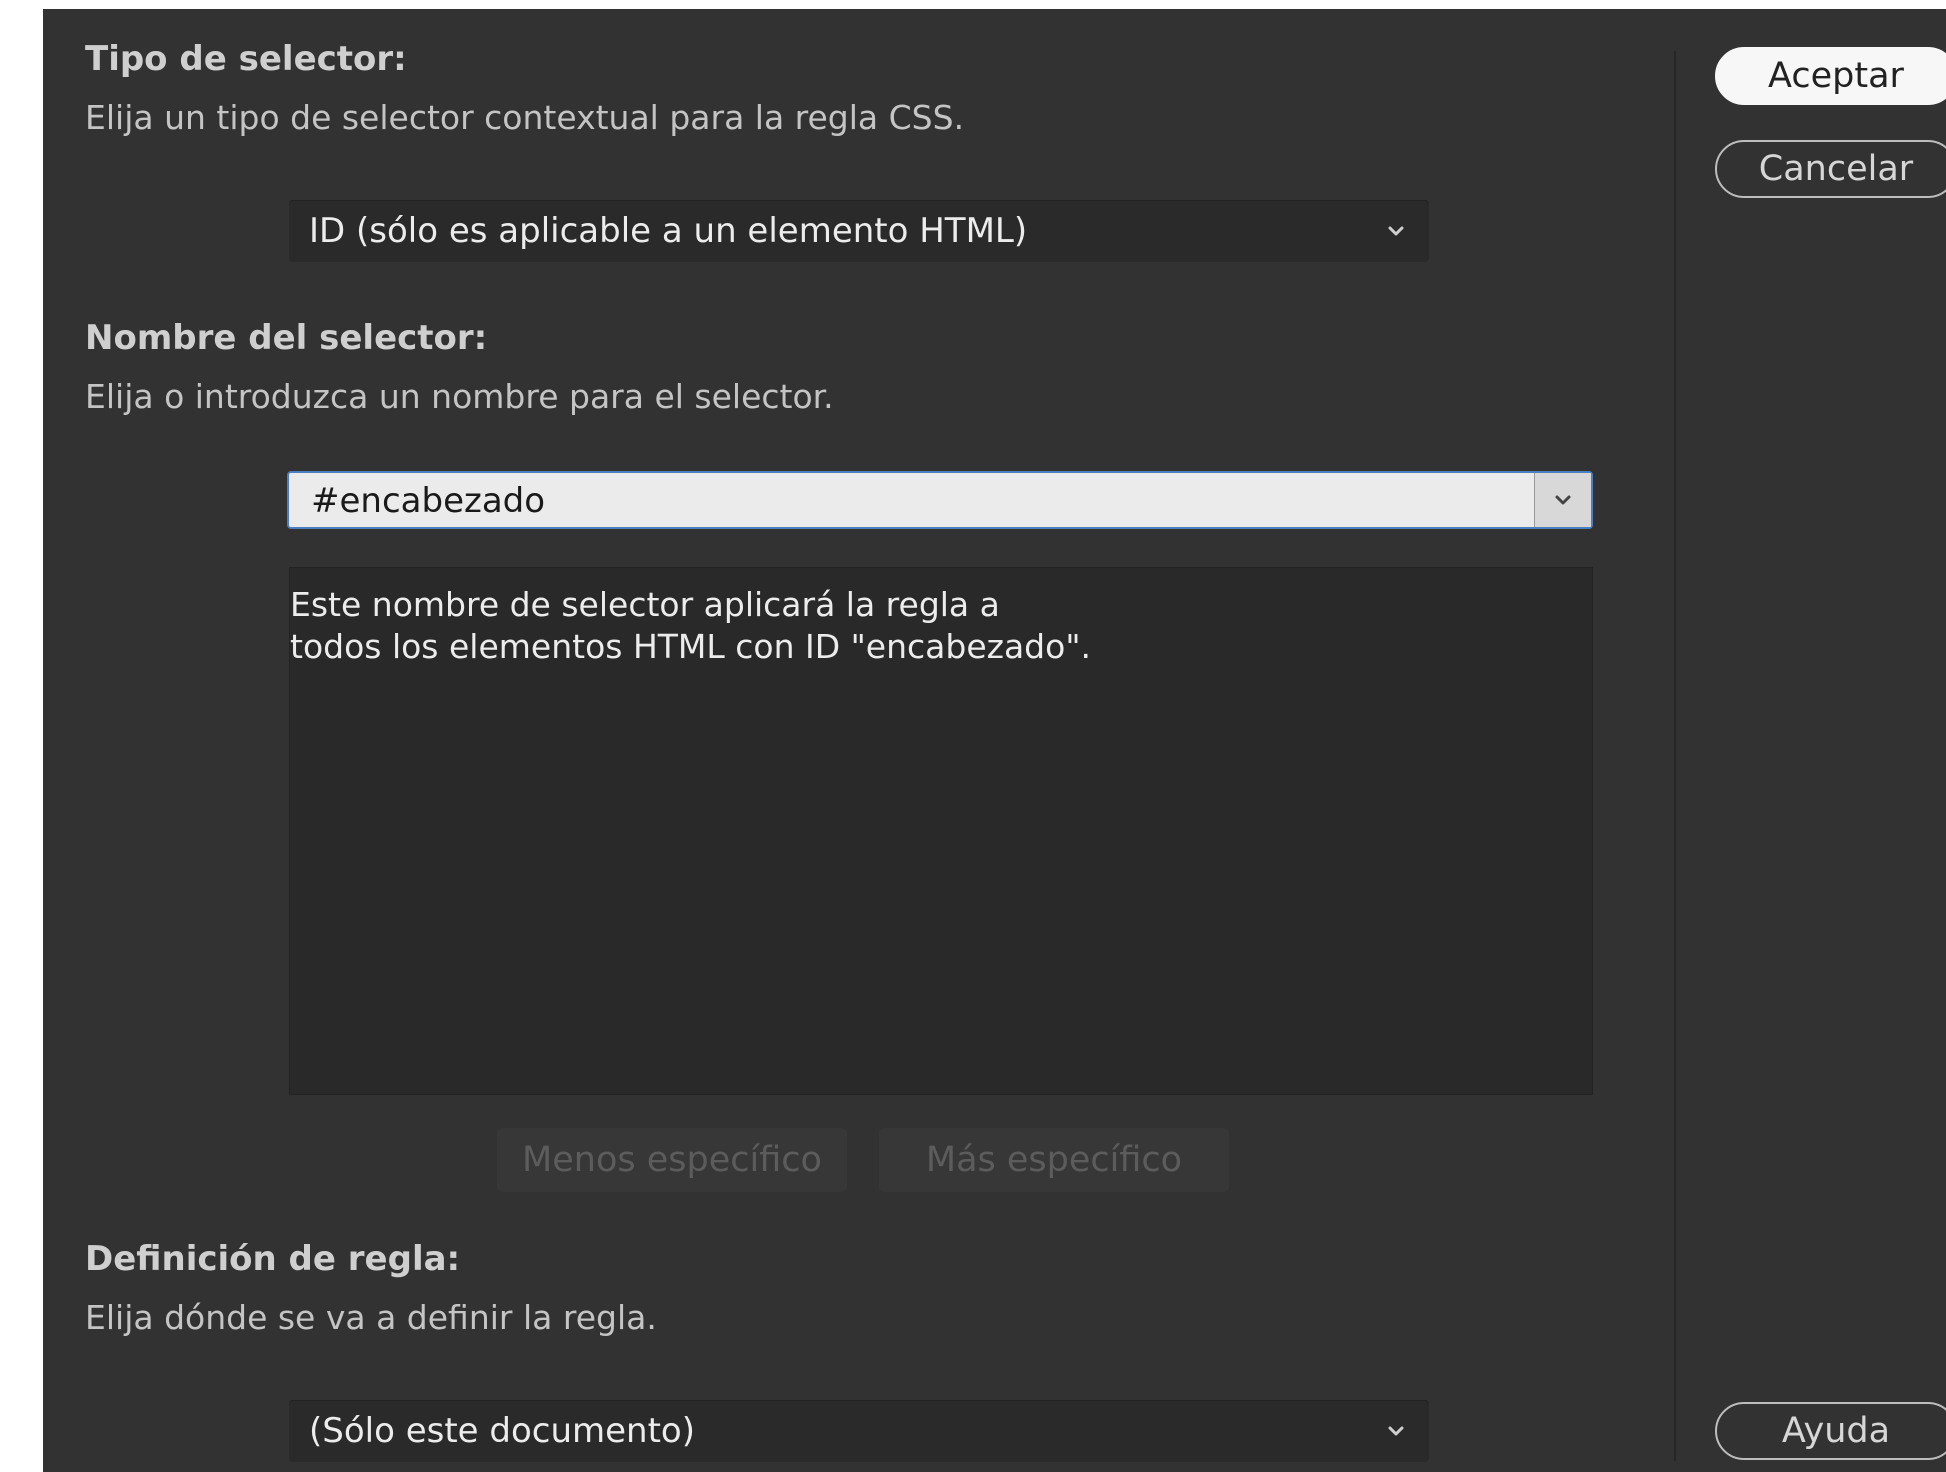 The height and width of the screenshot is (1472, 1946). Describe the element at coordinates (428, 501) in the screenshot. I see `selector-name-input: #encabezado` at that location.